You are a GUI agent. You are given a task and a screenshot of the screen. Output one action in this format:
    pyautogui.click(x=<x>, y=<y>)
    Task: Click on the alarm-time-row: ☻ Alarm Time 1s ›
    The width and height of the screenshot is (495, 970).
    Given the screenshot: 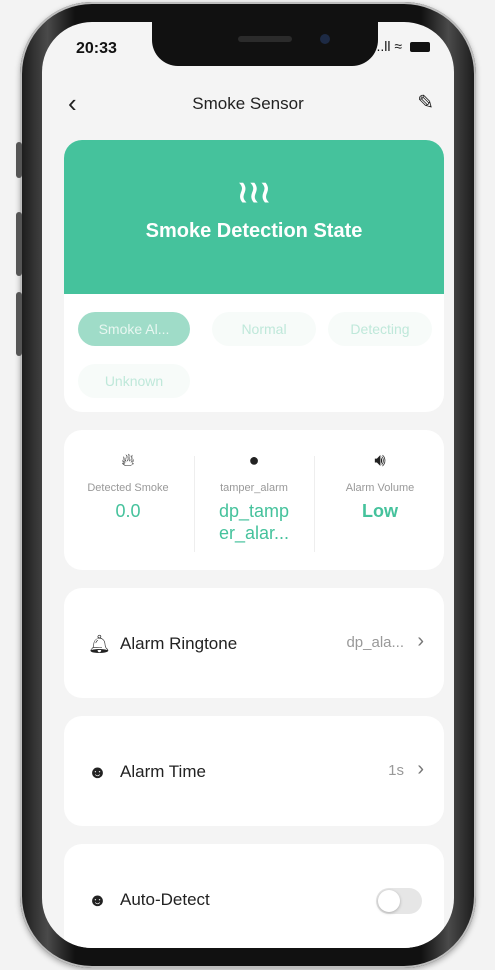 What is the action you would take?
    pyautogui.click(x=254, y=771)
    